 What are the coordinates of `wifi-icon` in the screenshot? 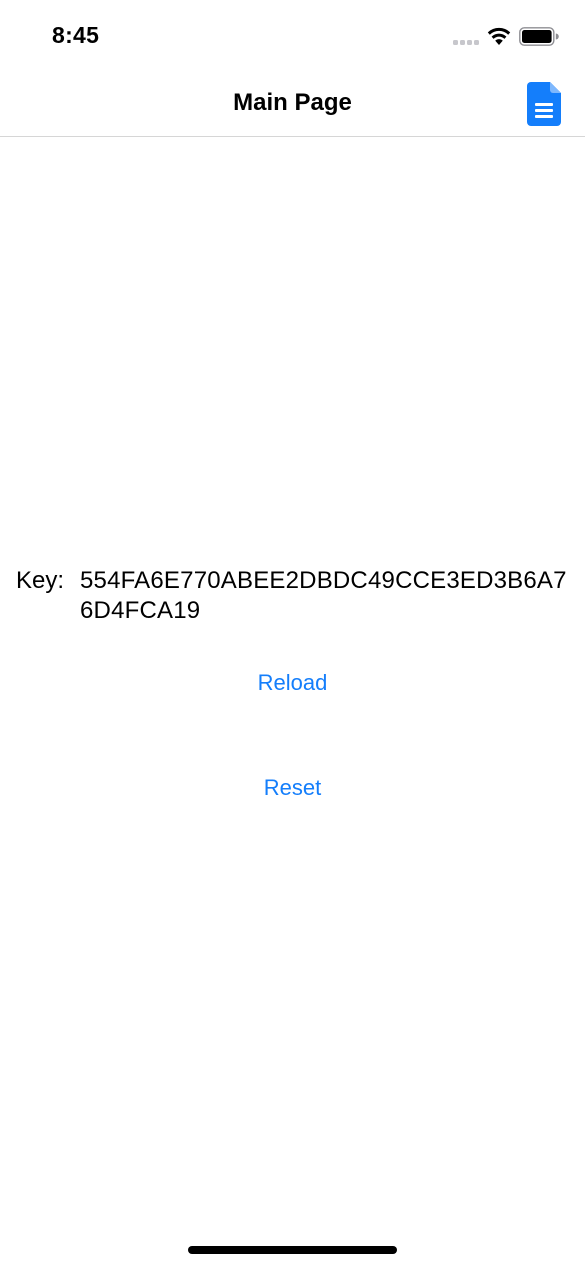 It's located at (499, 36).